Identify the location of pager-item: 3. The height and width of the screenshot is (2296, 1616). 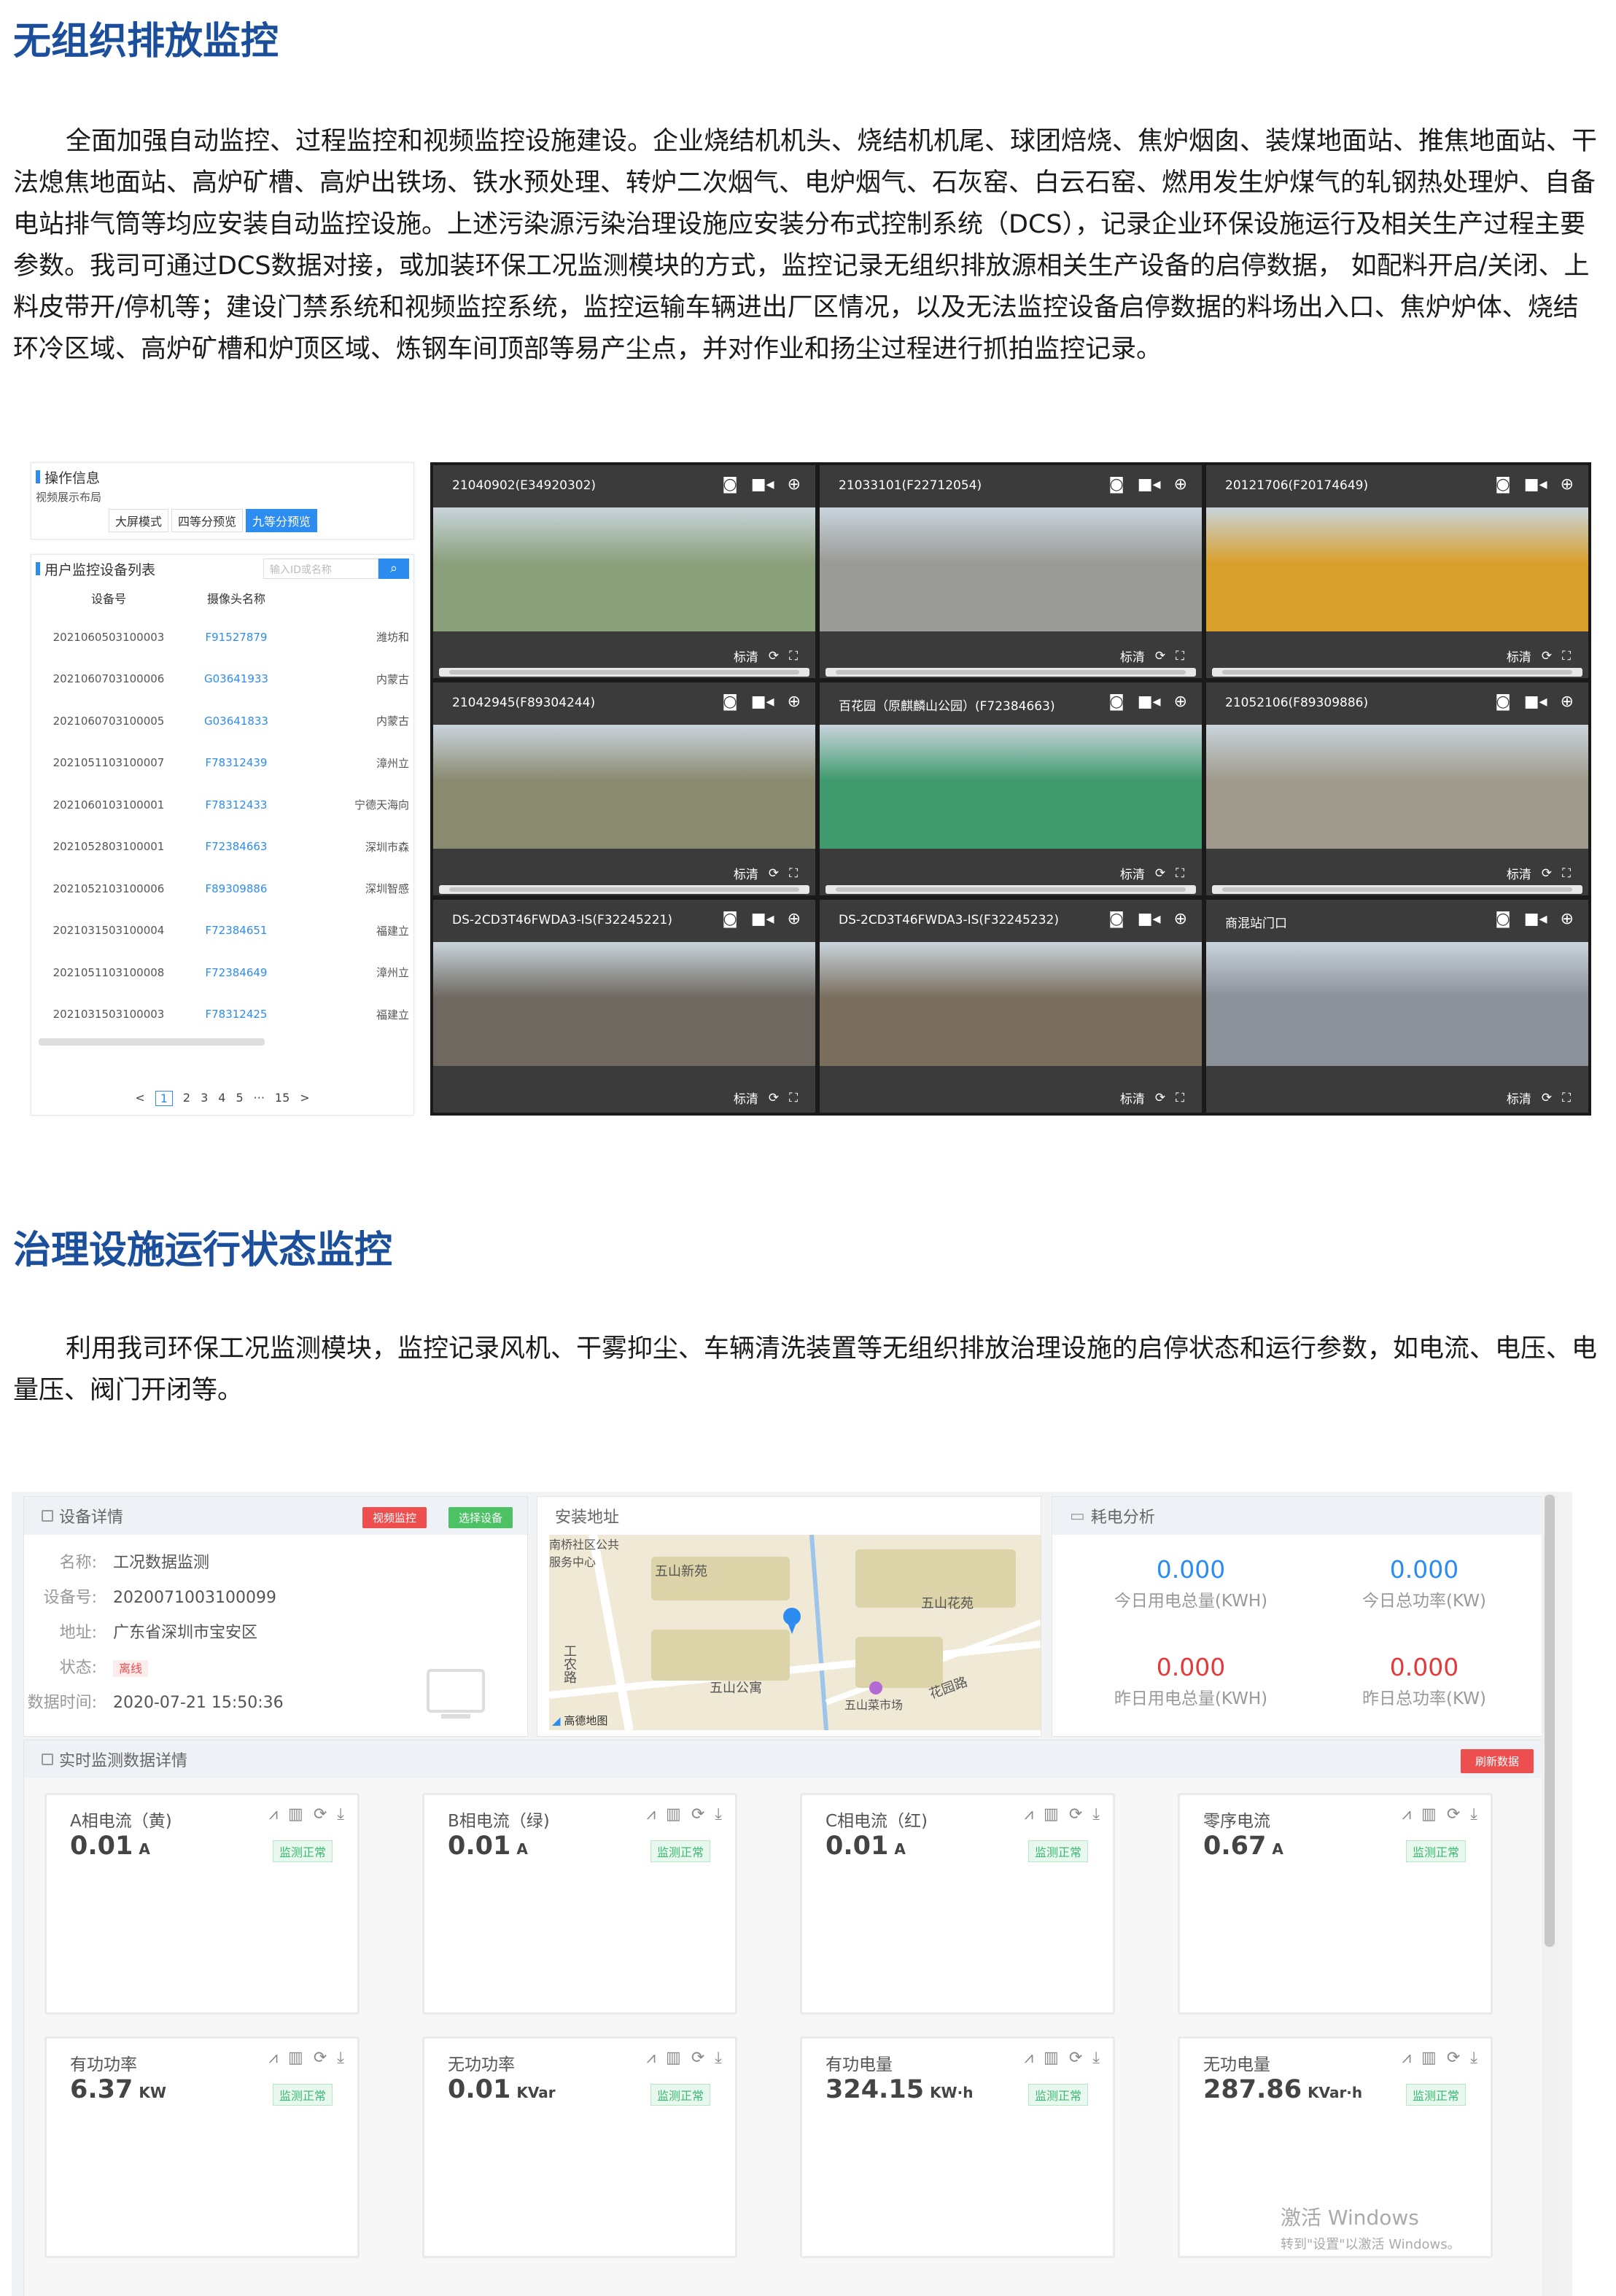
(205, 1099).